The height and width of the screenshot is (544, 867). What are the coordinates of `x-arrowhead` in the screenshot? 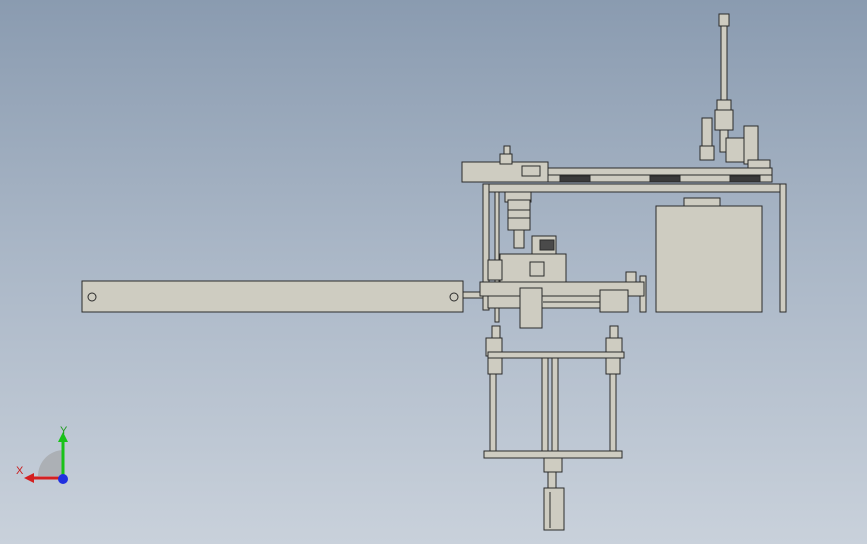 It's located at (29, 478).